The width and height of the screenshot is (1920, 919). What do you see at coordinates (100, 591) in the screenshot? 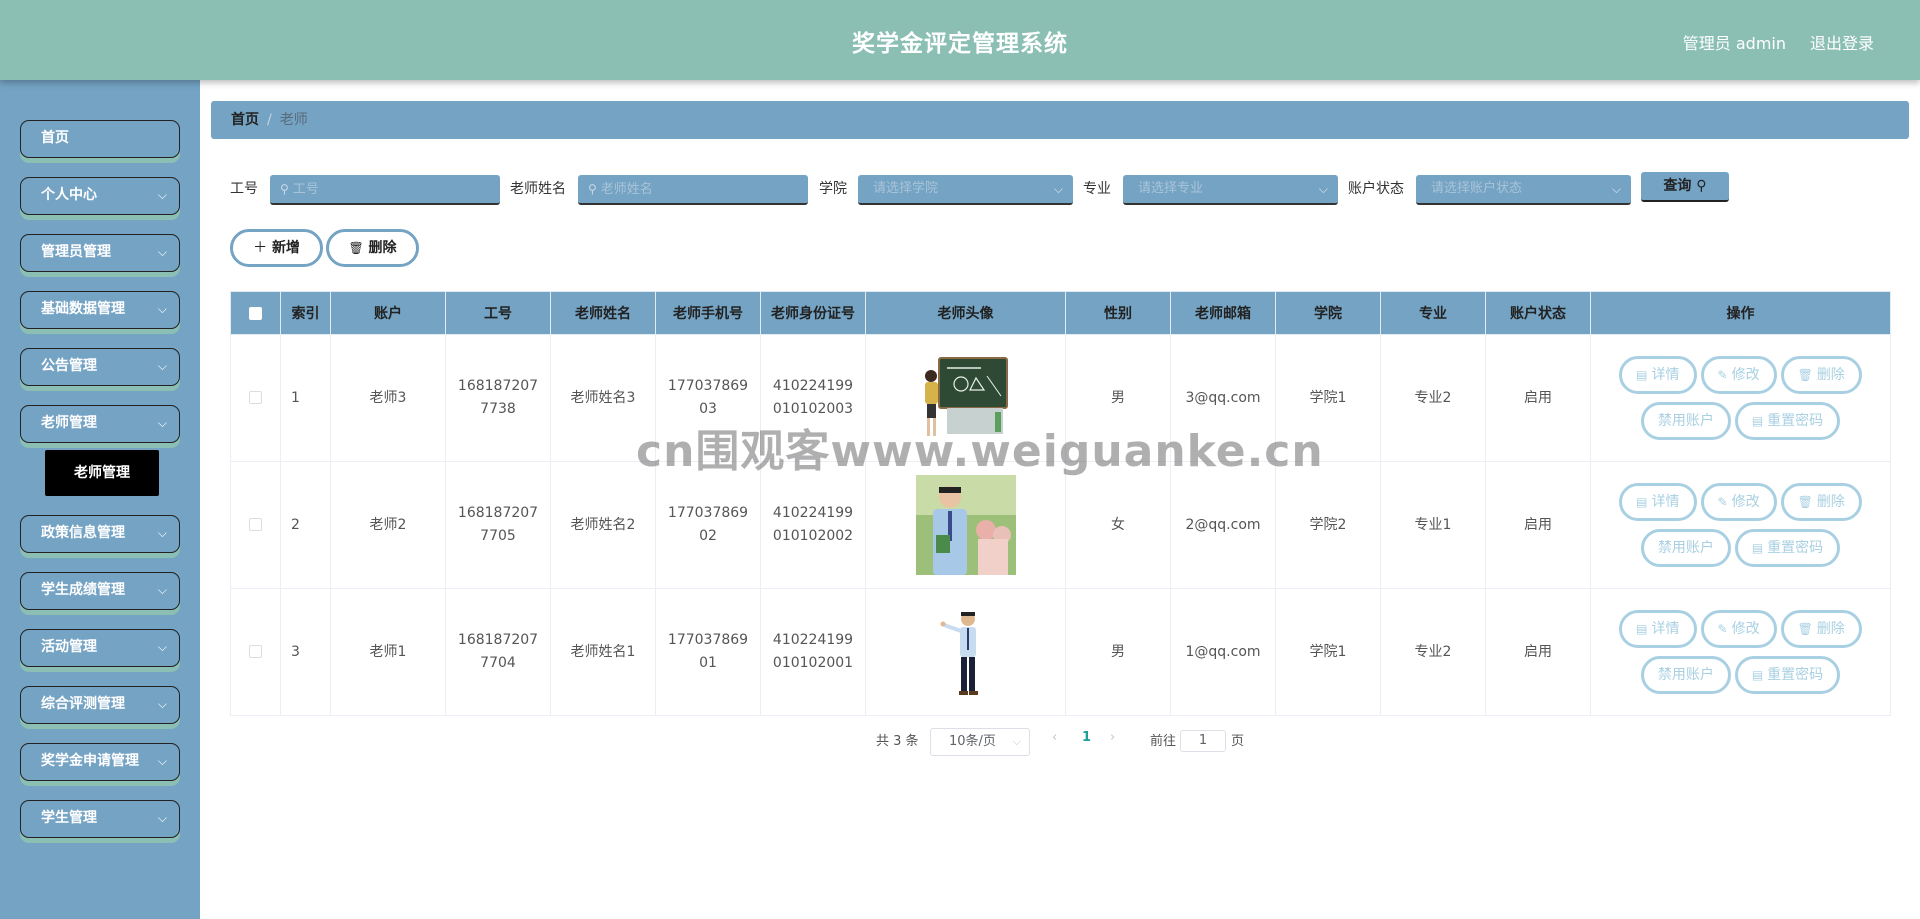
I see `sidebar-item-scores: 学生成绩管理 ⌵` at bounding box center [100, 591].